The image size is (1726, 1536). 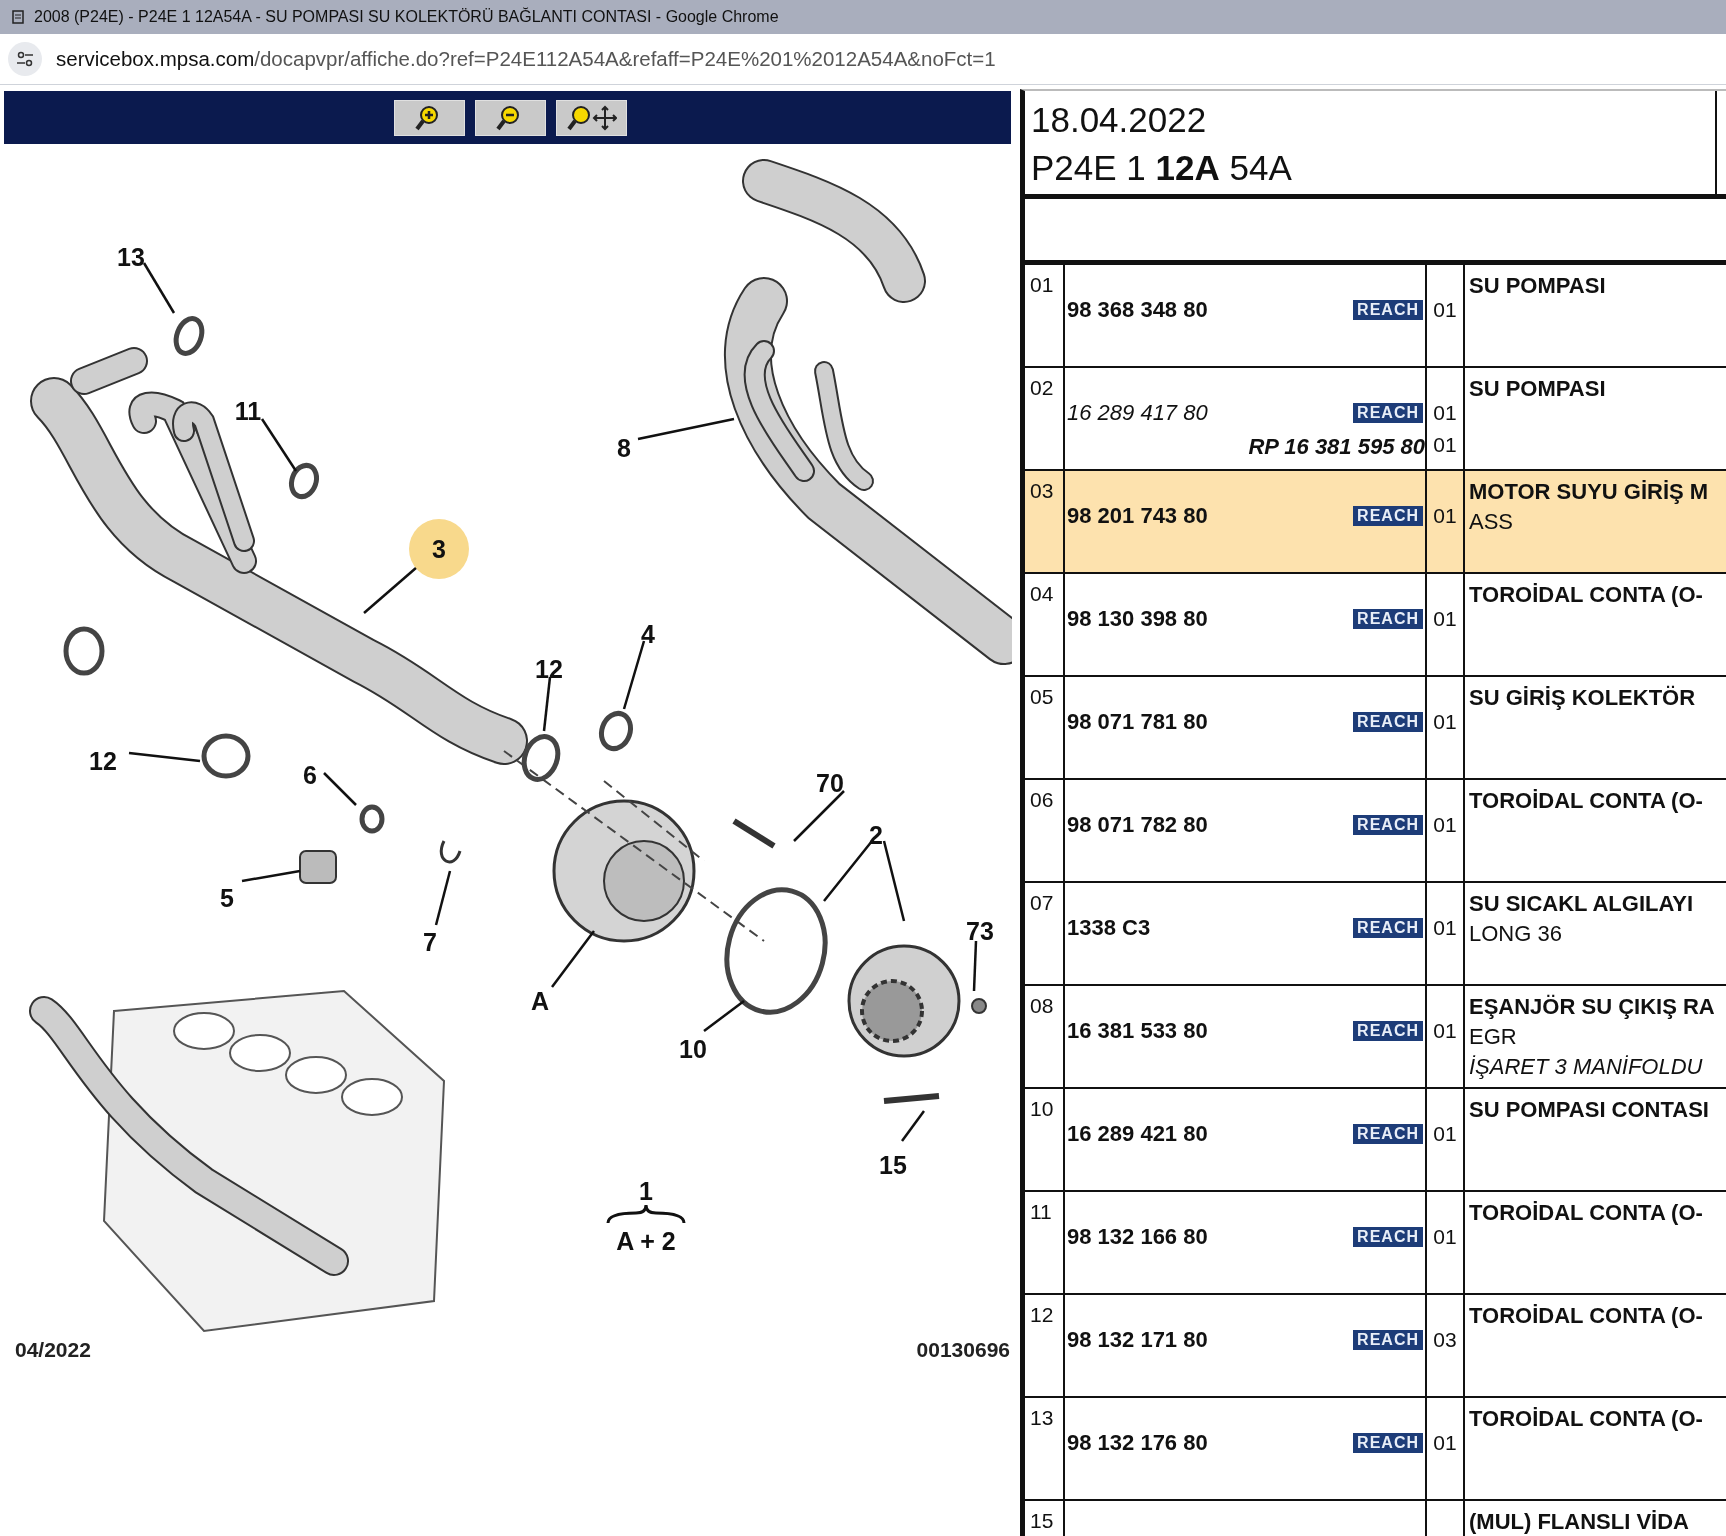 What do you see at coordinates (646, 1191) in the screenshot?
I see `callout-label: 1` at bounding box center [646, 1191].